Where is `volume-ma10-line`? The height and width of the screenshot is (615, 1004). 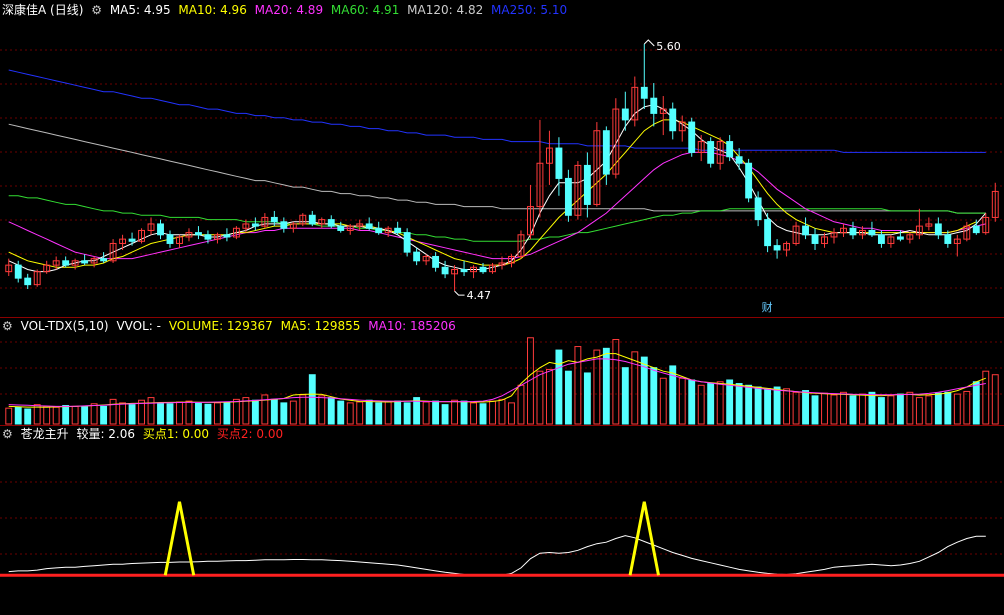
volume-ma10-line is located at coordinates (497, 382).